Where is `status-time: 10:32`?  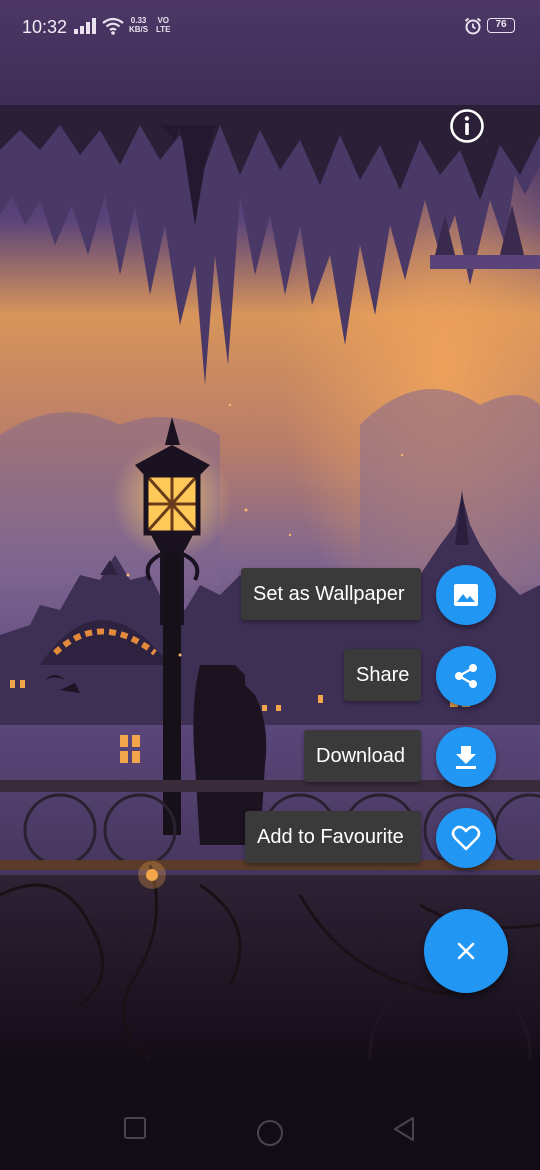
status-time: 10:32 is located at coordinates (45, 27).